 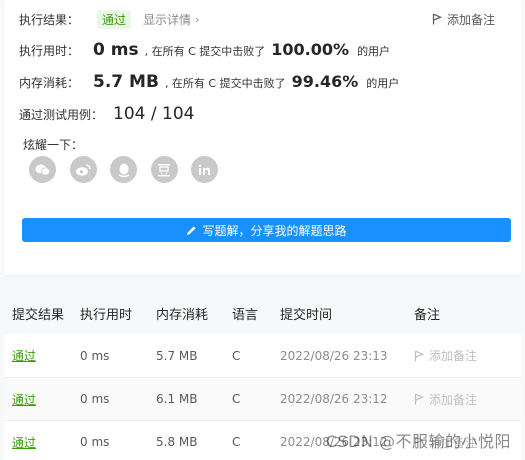 What do you see at coordinates (38, 315) in the screenshot?
I see `header-result: 提交结果` at bounding box center [38, 315].